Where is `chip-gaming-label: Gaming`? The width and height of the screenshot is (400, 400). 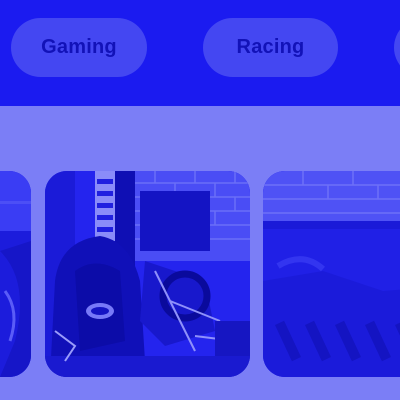 chip-gaming-label: Gaming is located at coordinates (79, 47).